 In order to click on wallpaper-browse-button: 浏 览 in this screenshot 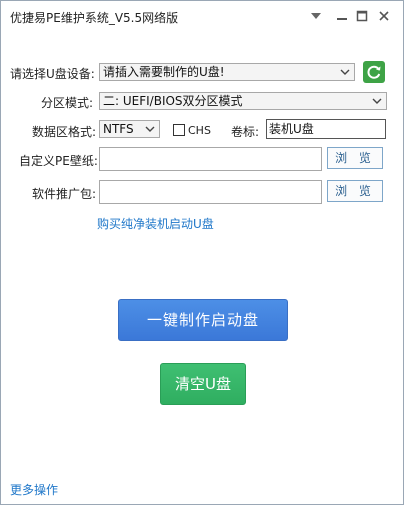, I will do `click(355, 158)`.